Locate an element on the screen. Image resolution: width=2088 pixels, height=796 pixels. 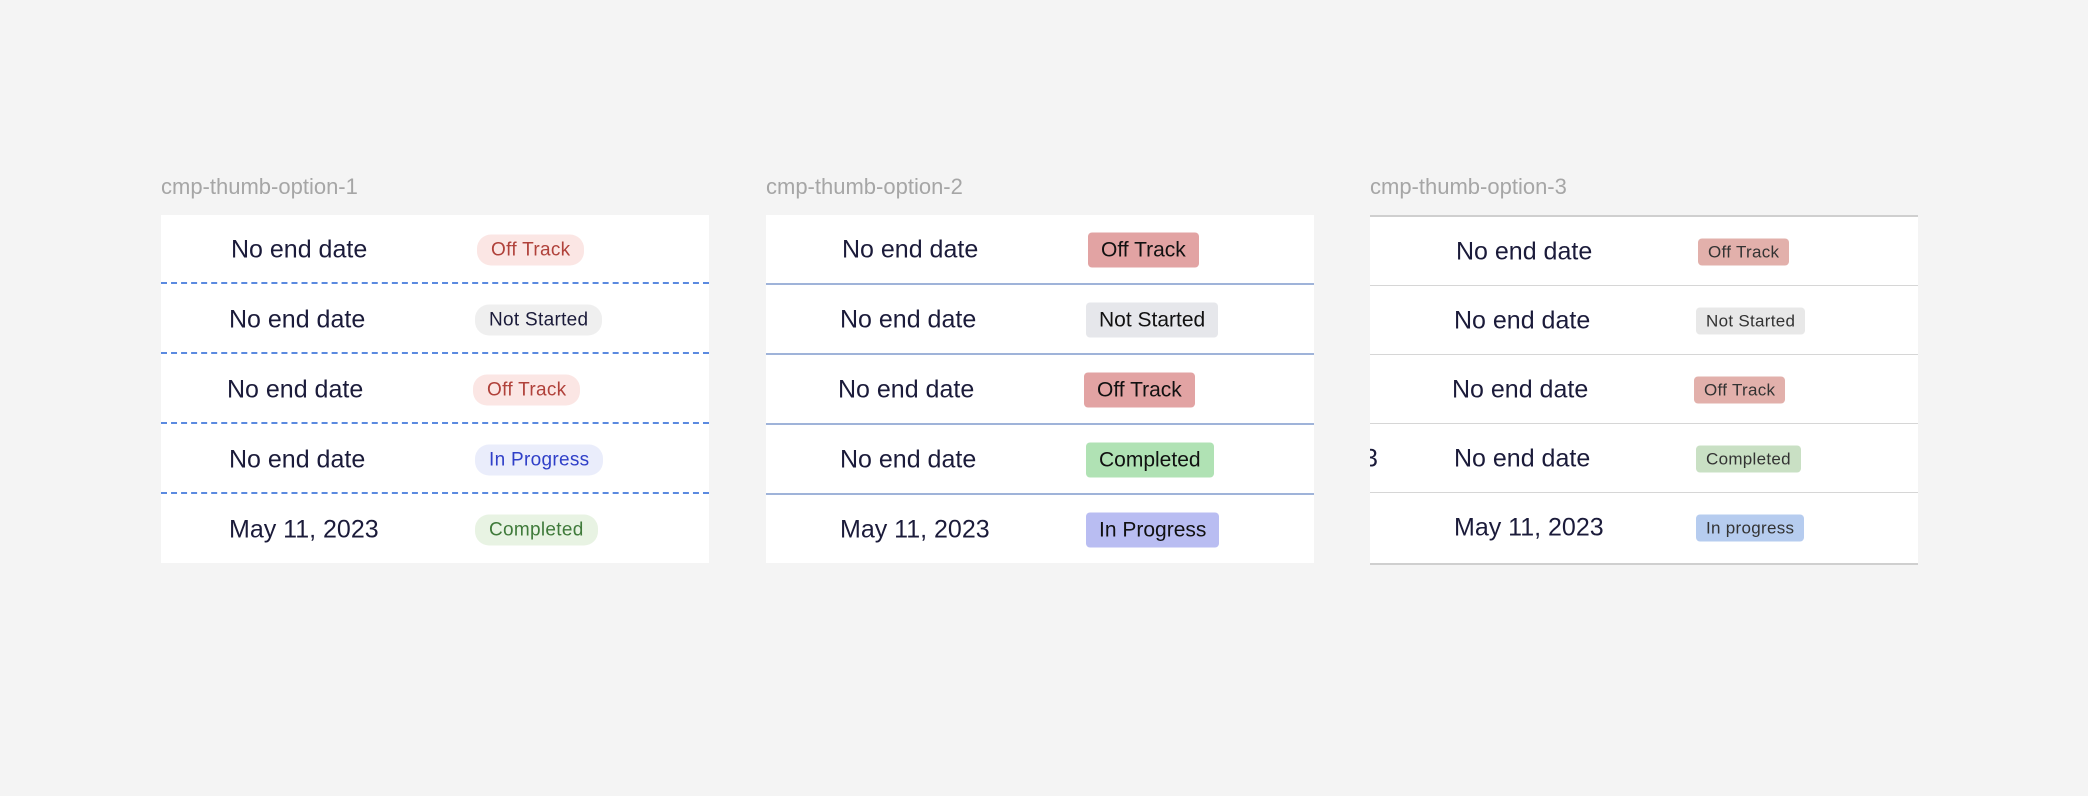
clipped-text-fragment: 3 is located at coordinates (1374, 459).